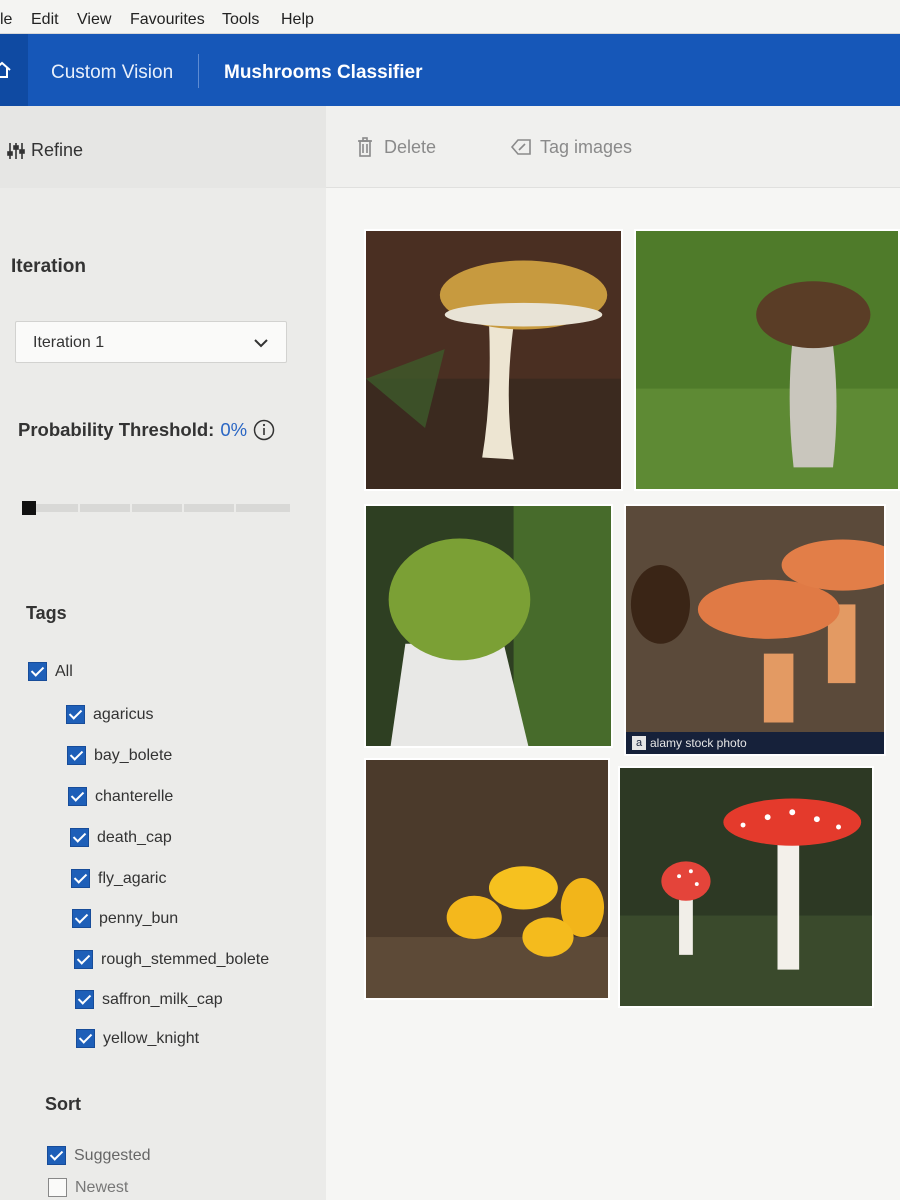 The image size is (900, 1200). I want to click on bay-bolete-photo, so click(767, 360).